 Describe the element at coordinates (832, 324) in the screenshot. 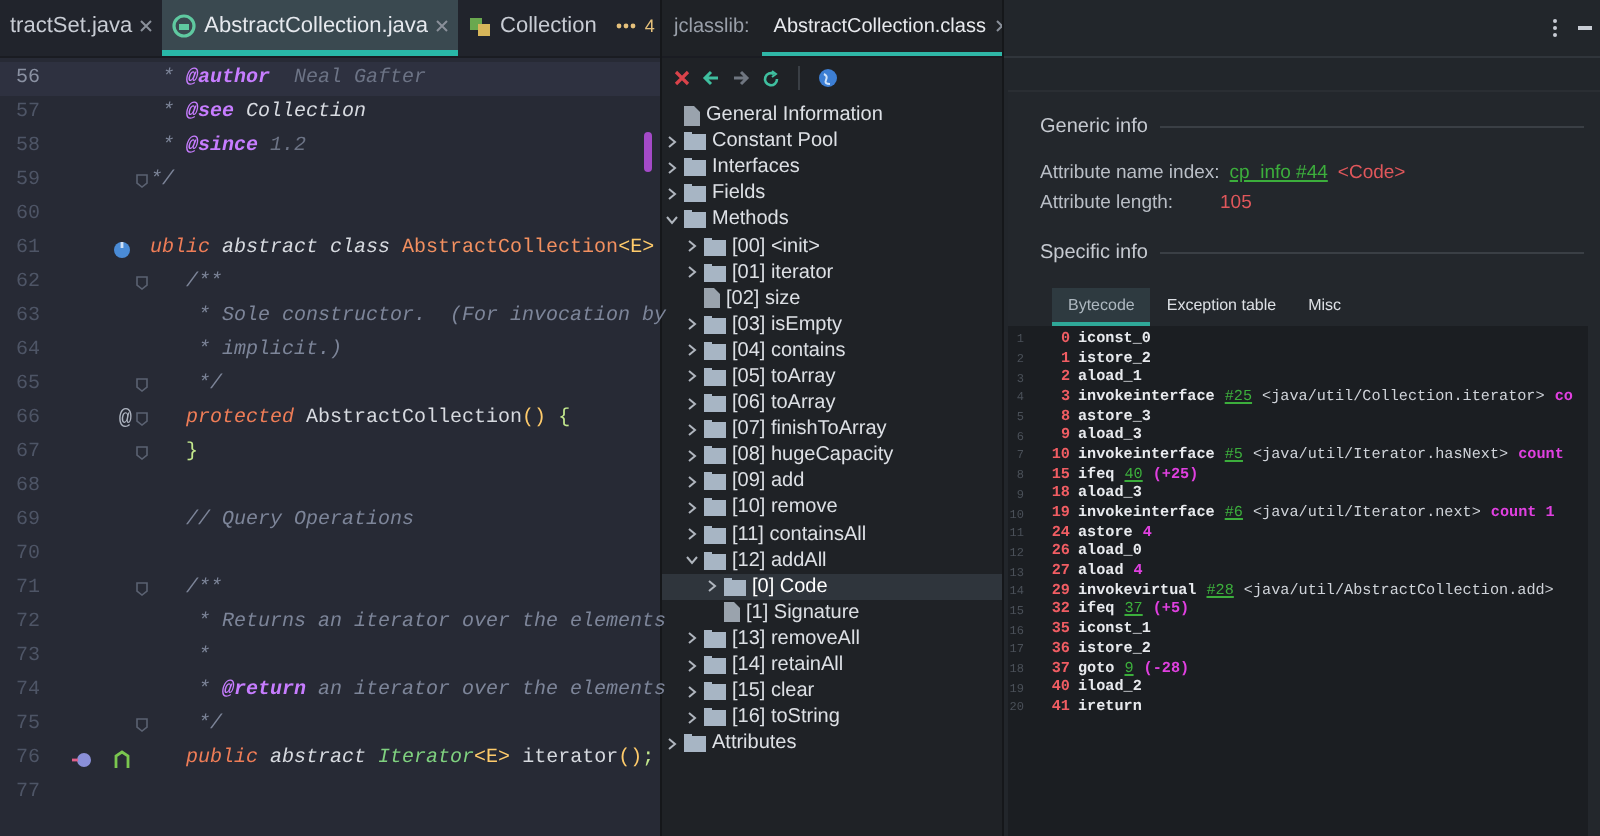

I see `tree-item: [03] isEmpty` at that location.